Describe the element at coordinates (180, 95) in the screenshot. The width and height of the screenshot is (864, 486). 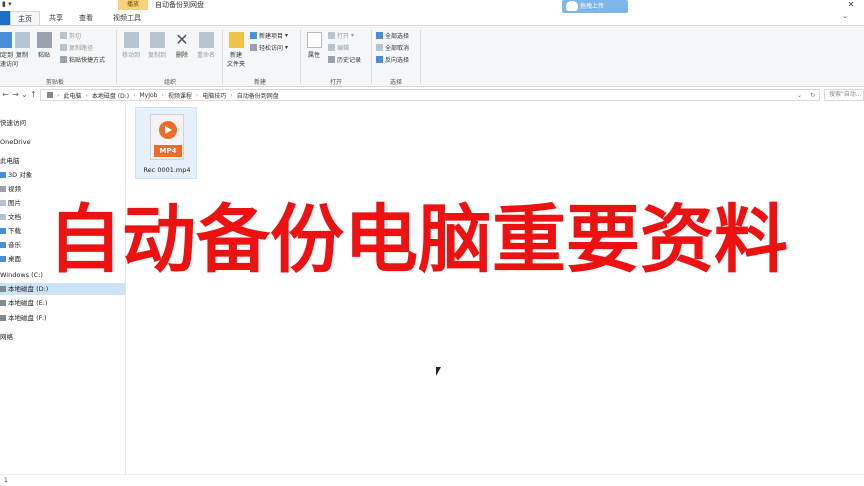
I see `breadcrumb-item: 视频课程` at that location.